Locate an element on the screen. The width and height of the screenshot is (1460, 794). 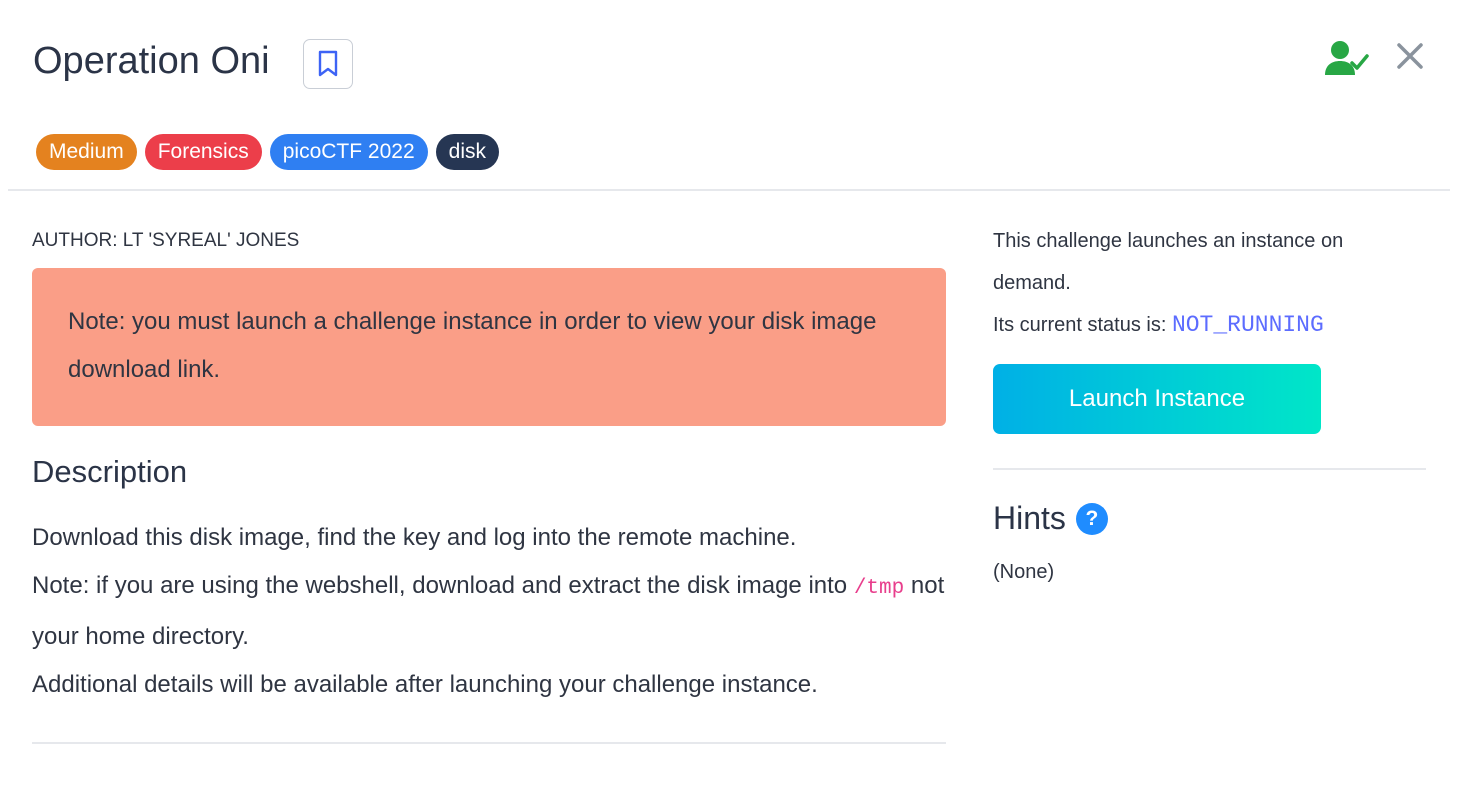
event-tag: picoCTF 2022 is located at coordinates (348, 152).